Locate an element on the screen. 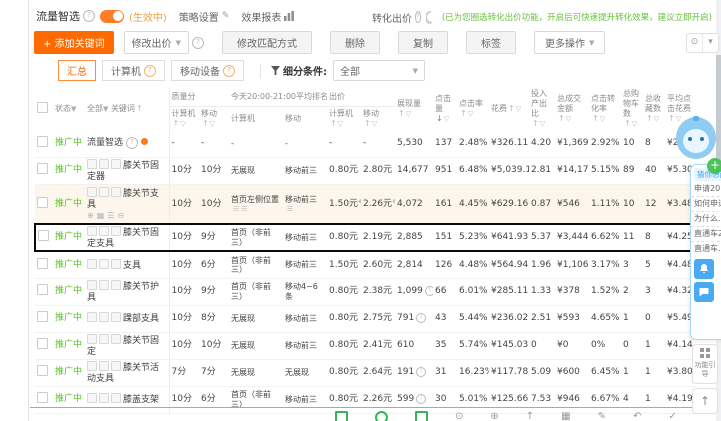  cell-bid-mobile: 2.60元 is located at coordinates (378, 265).